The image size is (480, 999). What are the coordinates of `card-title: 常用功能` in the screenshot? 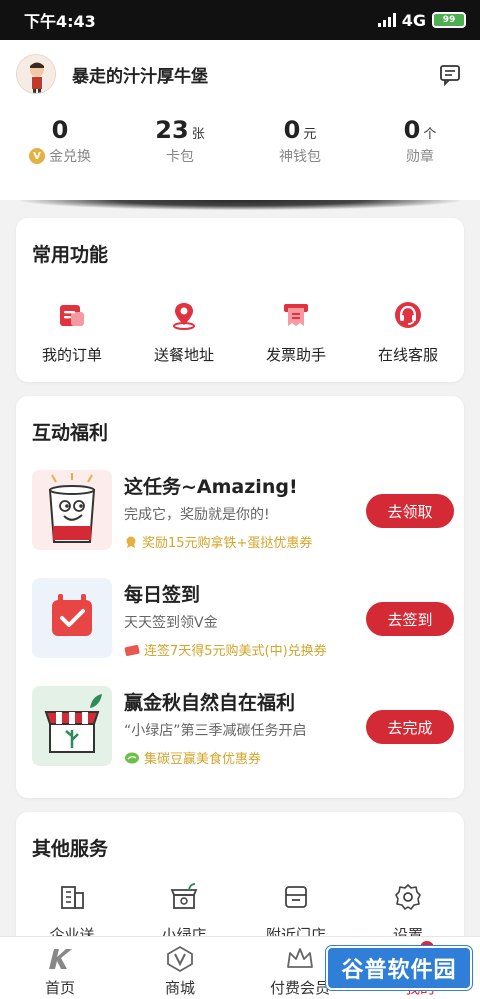 It's located at (70, 255).